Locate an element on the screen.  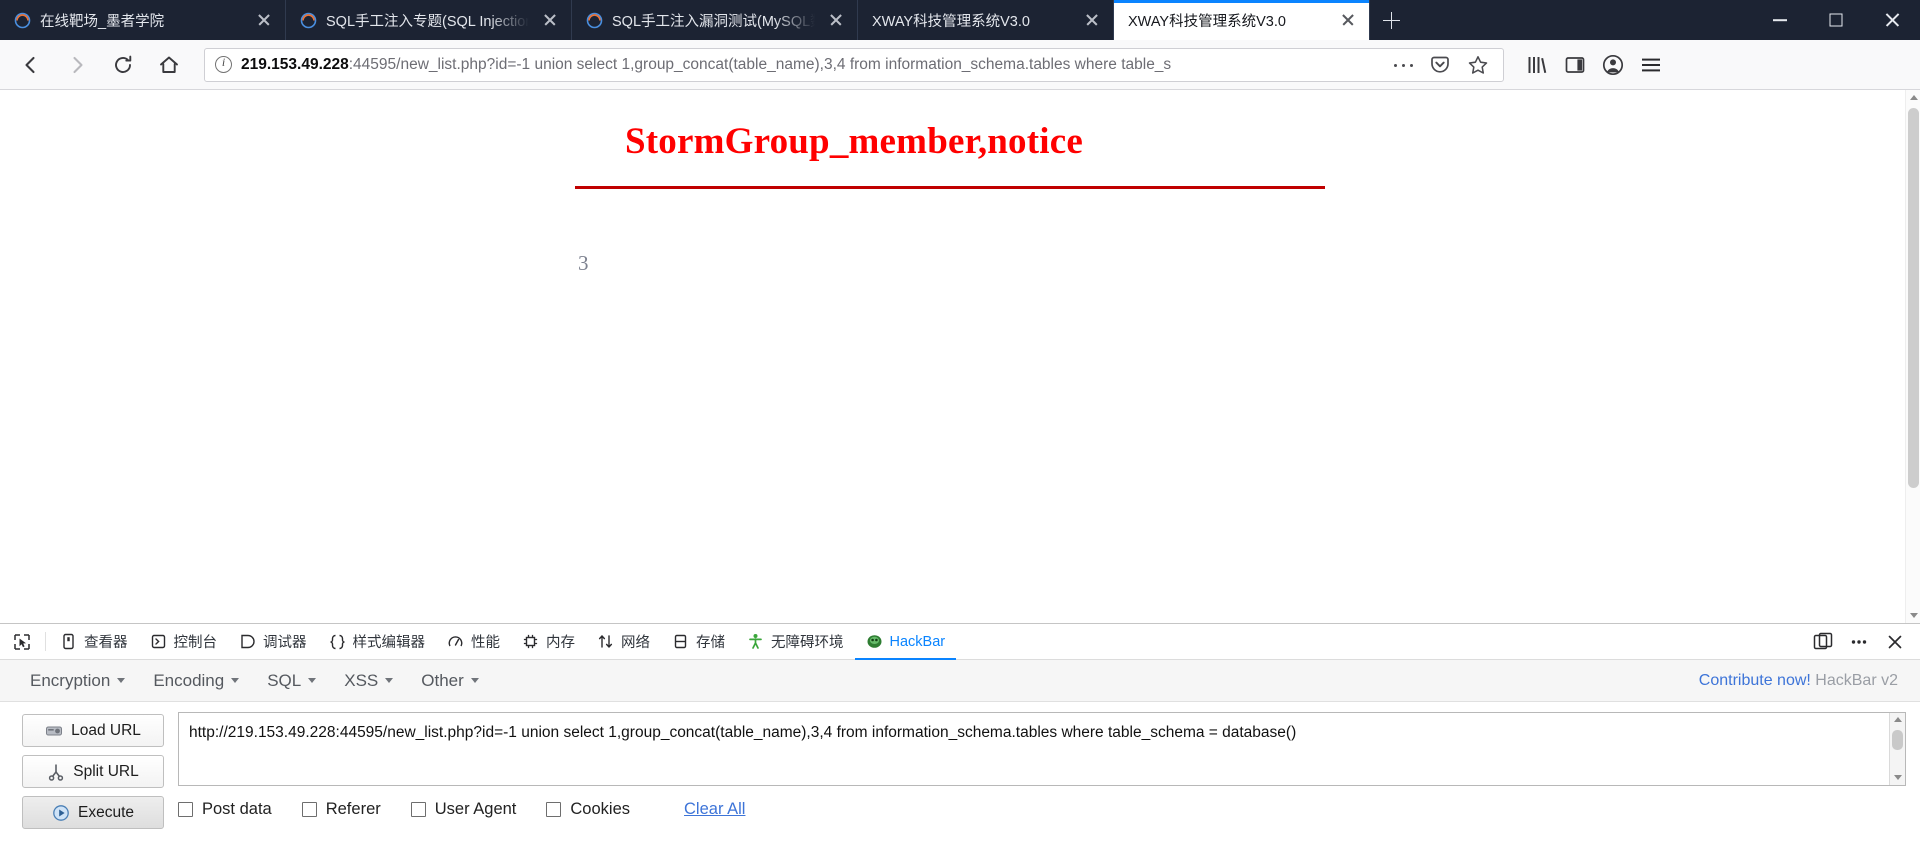
execute-button: Execute is located at coordinates (93, 812).